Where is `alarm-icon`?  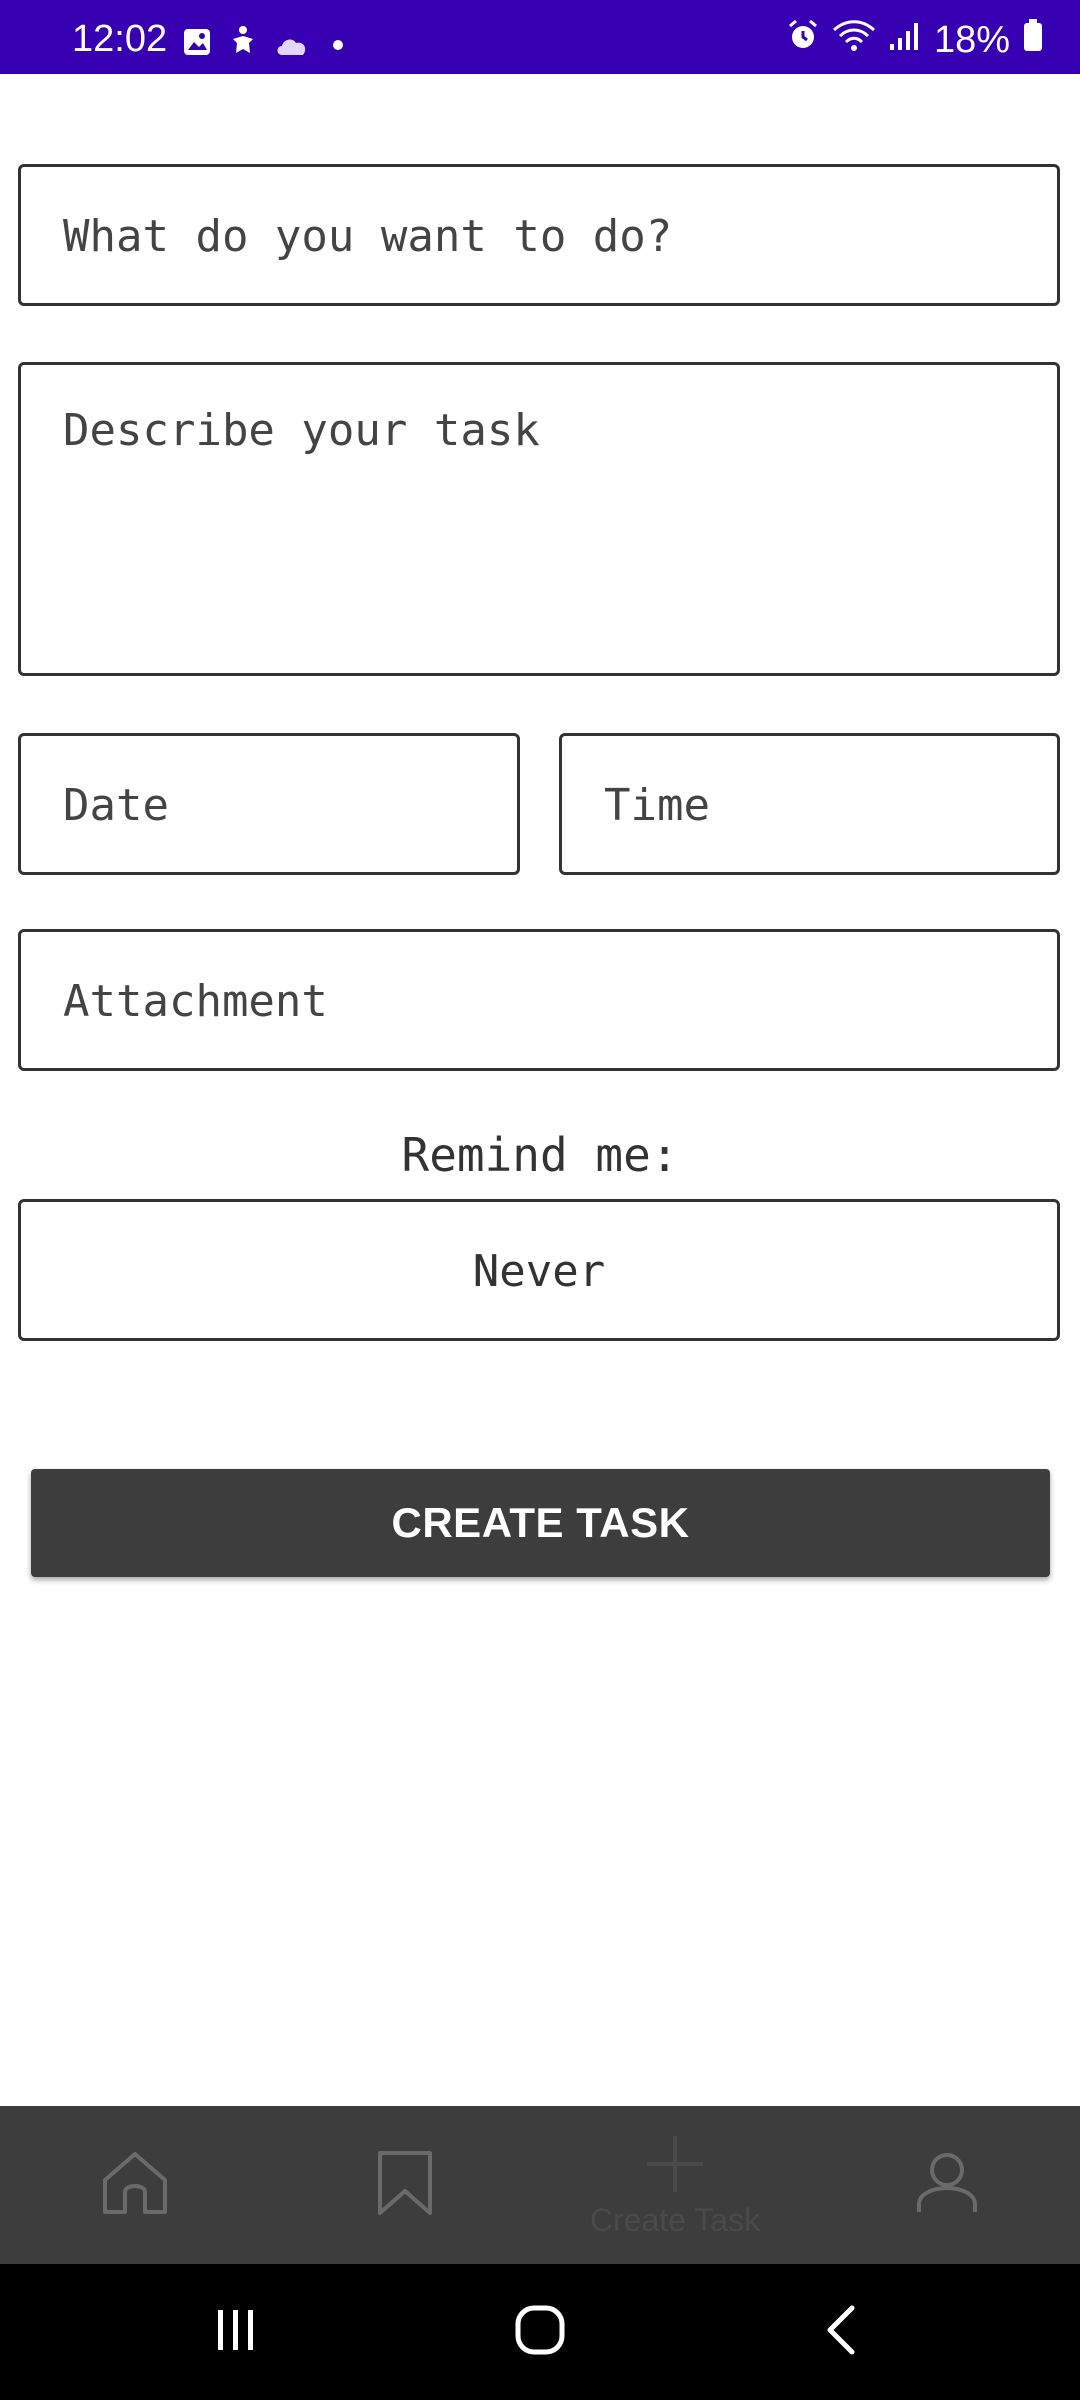
alarm-icon is located at coordinates (803, 40).